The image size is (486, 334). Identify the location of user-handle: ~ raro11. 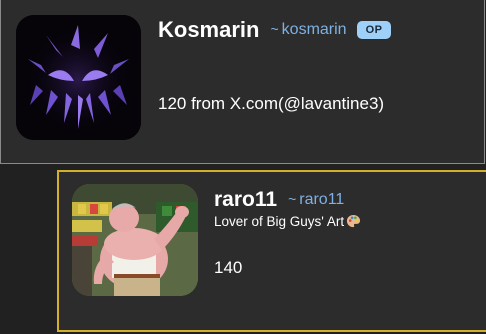
(316, 200).